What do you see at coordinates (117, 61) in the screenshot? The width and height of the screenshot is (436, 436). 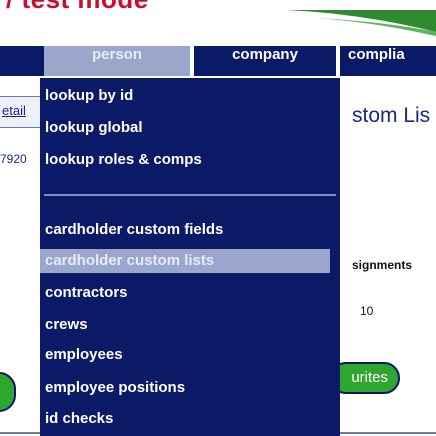 I see `nav-tab-person: person` at bounding box center [117, 61].